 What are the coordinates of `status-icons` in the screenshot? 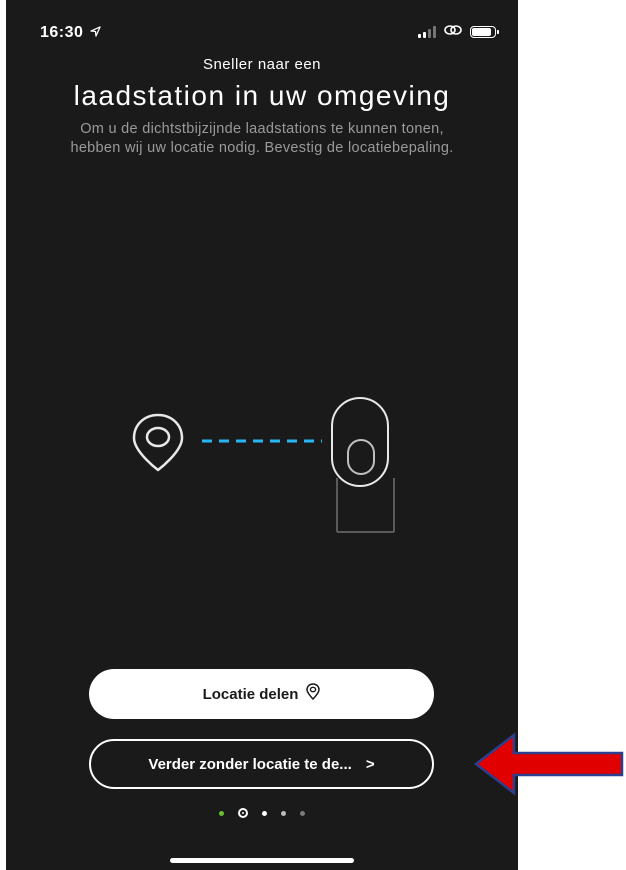 It's located at (458, 32).